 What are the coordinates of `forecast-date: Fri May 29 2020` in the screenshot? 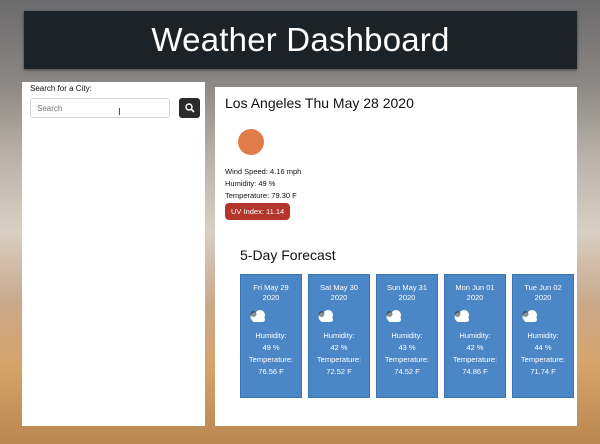 It's located at (271, 292).